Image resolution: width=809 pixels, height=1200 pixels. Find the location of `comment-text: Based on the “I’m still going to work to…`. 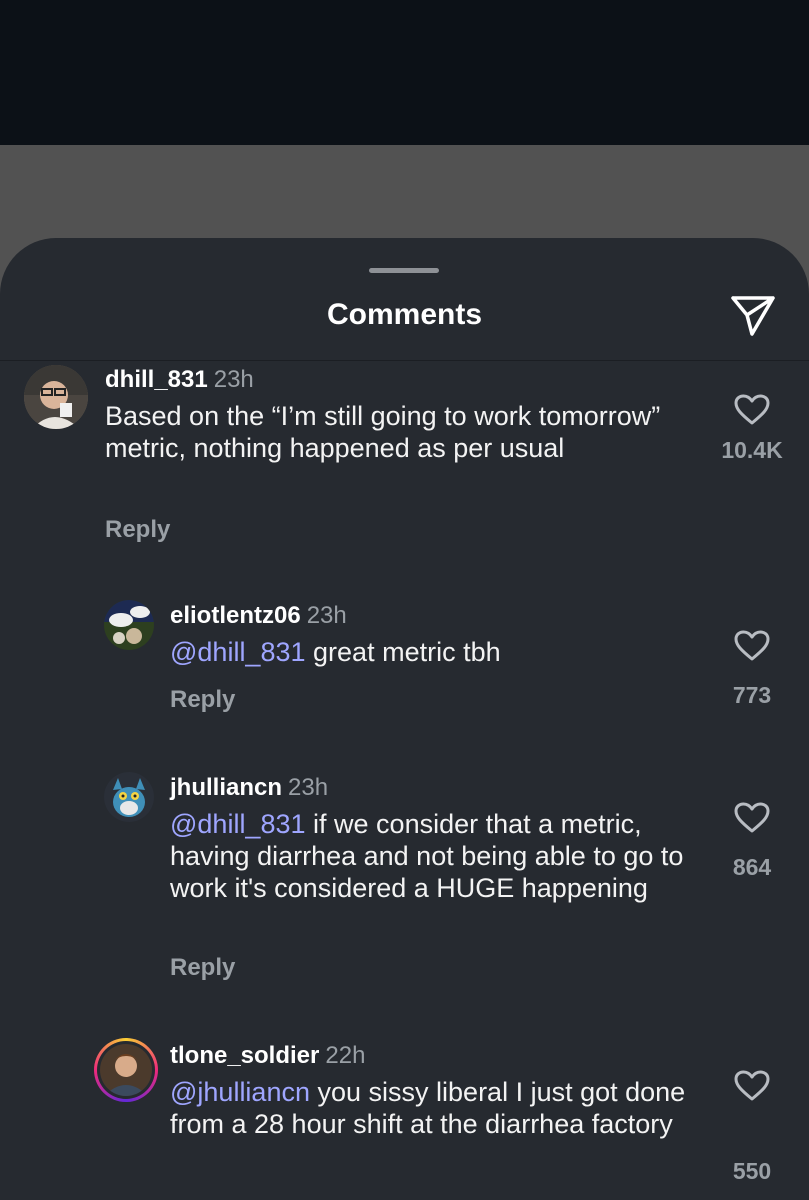

comment-text: Based on the “I’m still going to work to… is located at coordinates (400, 432).